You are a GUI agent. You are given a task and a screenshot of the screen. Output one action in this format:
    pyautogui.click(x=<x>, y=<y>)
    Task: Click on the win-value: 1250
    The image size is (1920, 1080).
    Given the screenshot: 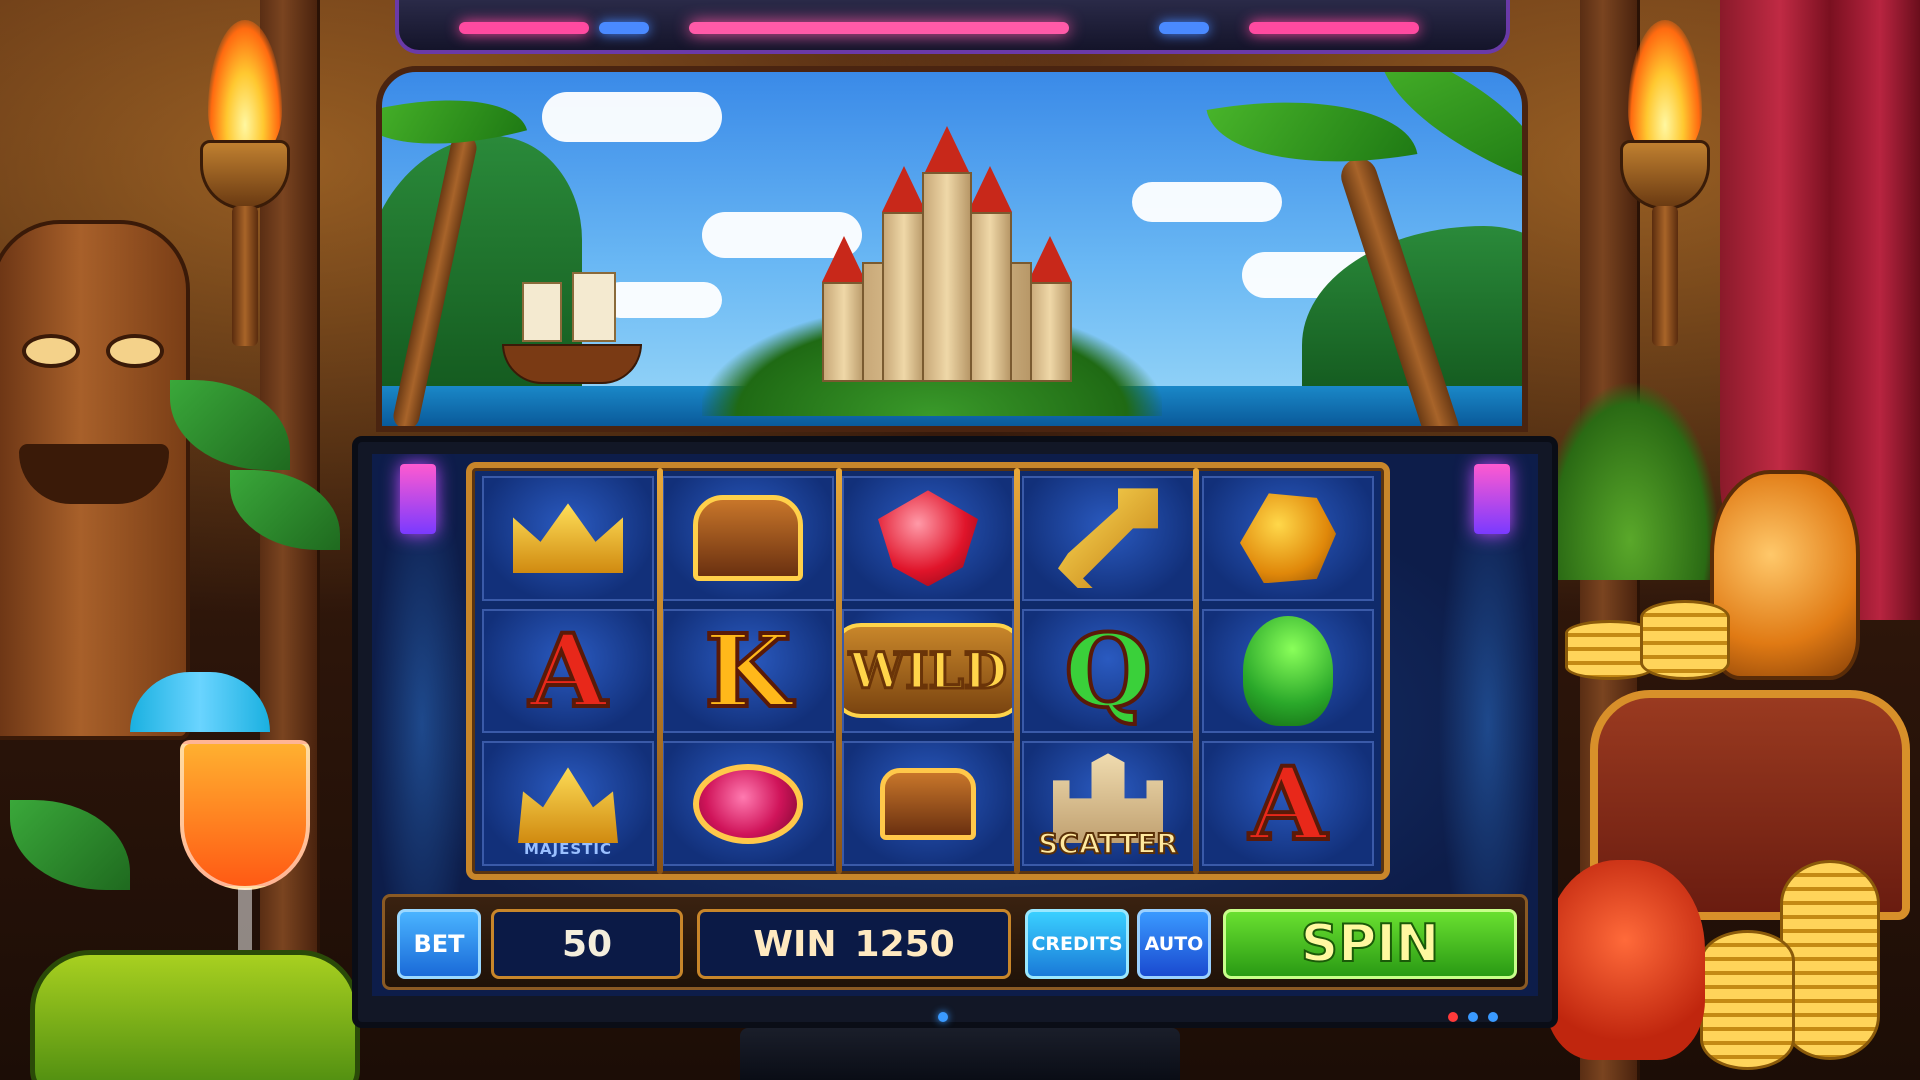 What is the action you would take?
    pyautogui.click(x=904, y=944)
    